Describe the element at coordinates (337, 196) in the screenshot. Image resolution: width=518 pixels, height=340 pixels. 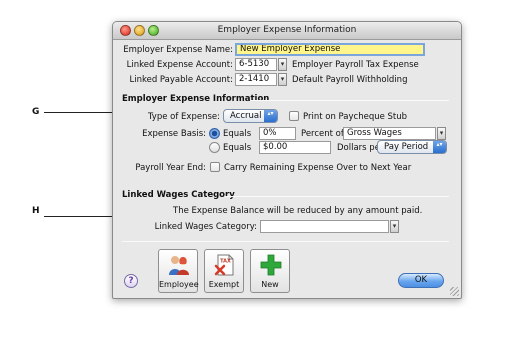
I see `wages-separator` at that location.